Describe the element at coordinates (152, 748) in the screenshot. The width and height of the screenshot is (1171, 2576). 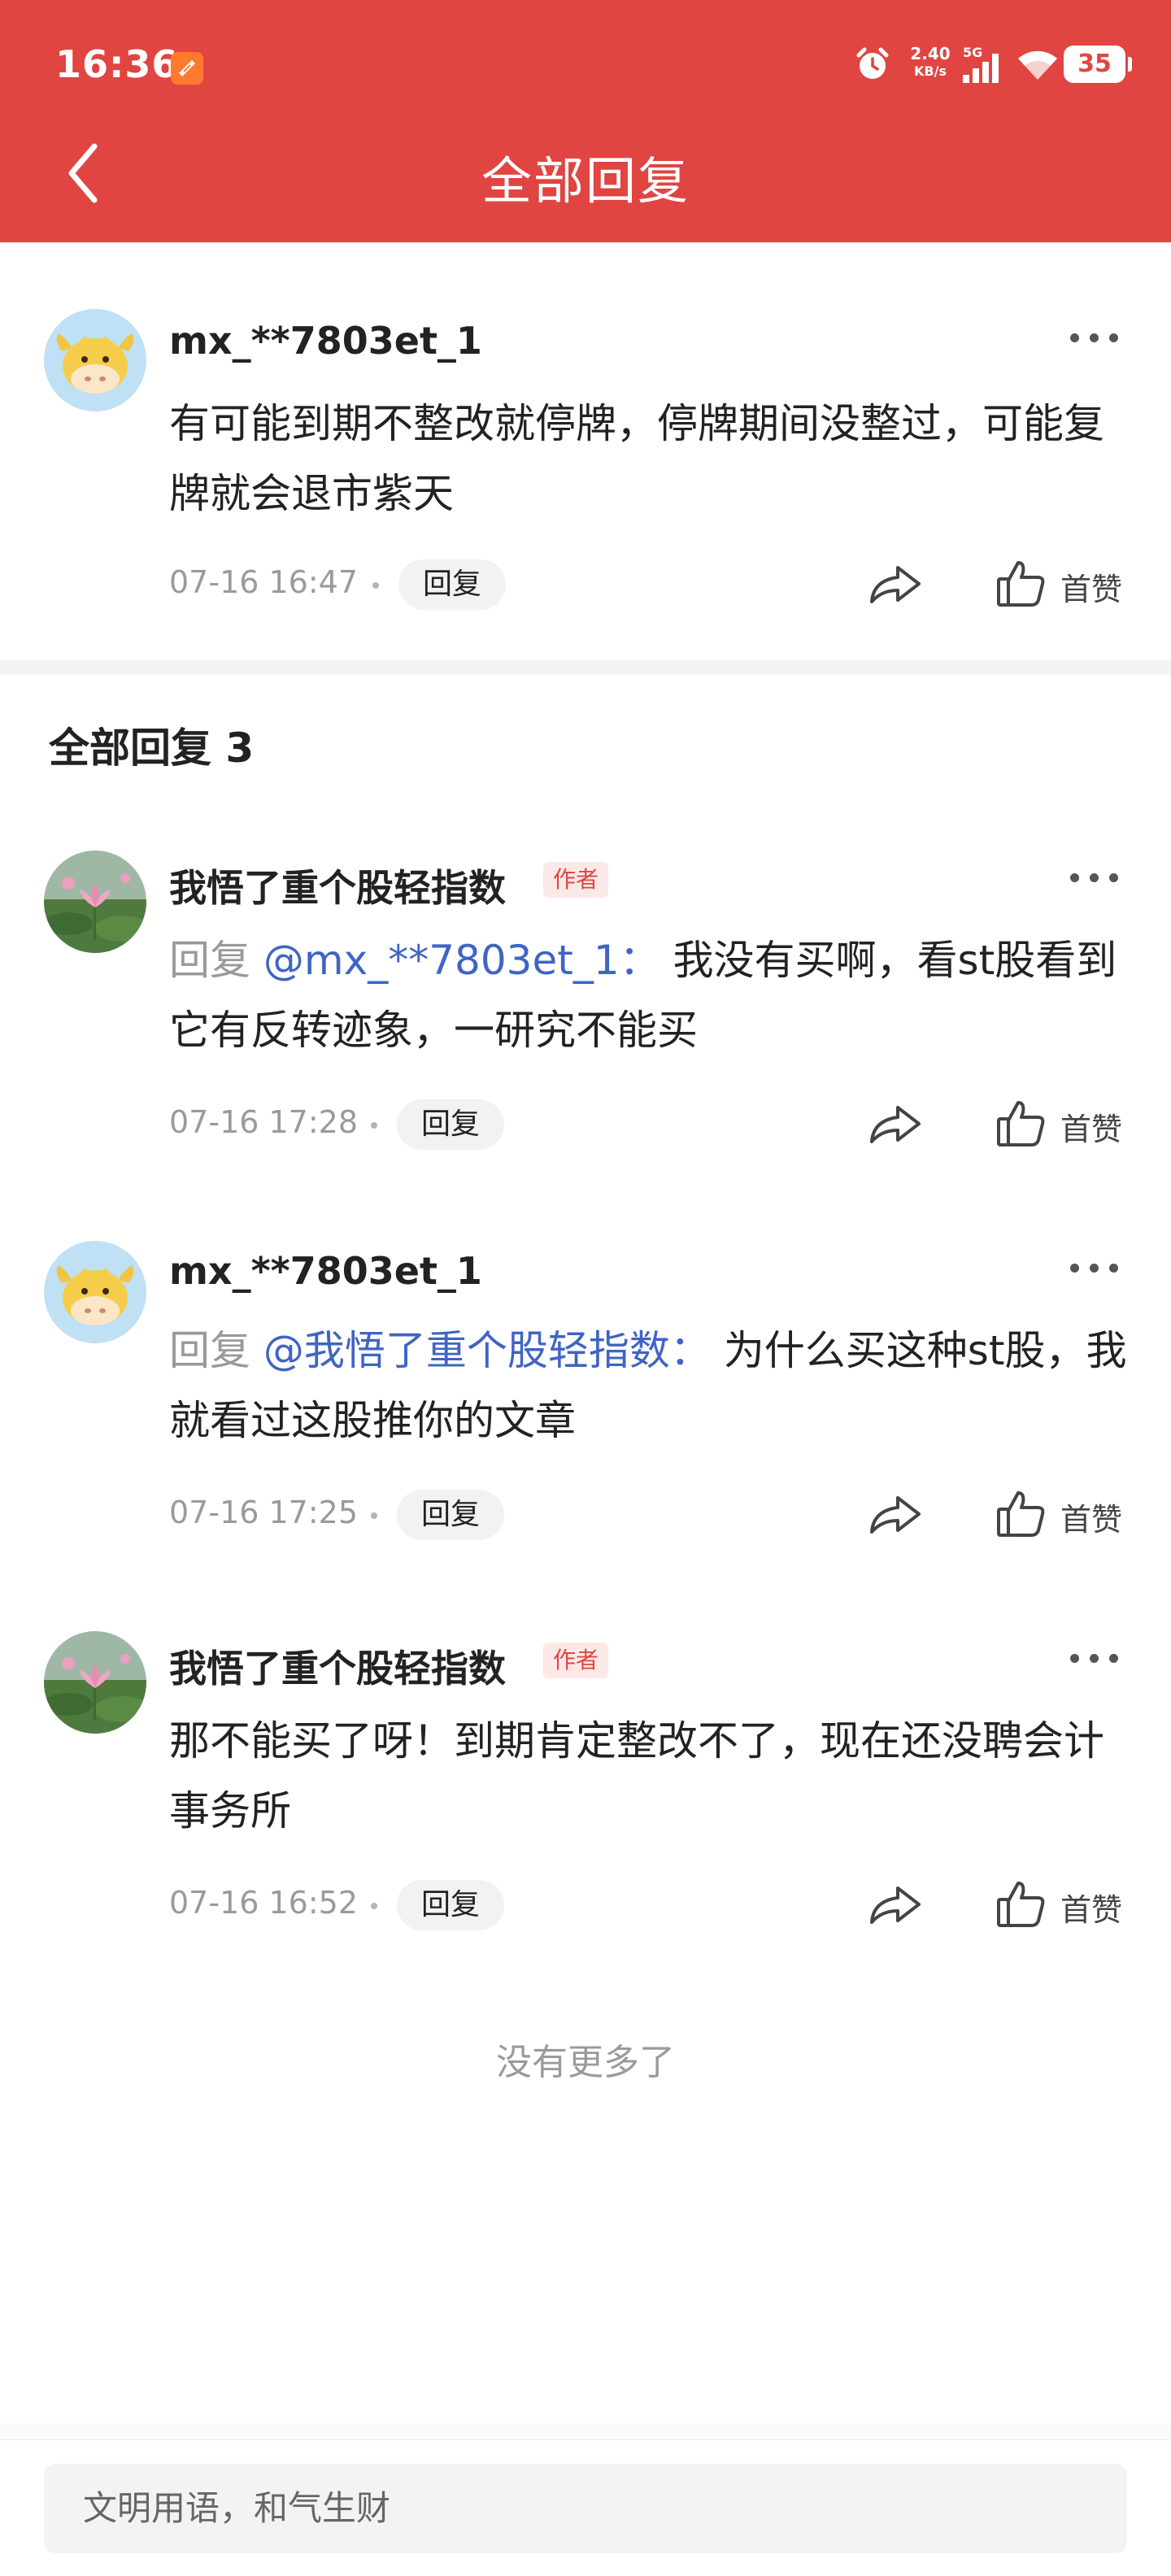
I see `replies-section-title: 全部回复 3` at that location.